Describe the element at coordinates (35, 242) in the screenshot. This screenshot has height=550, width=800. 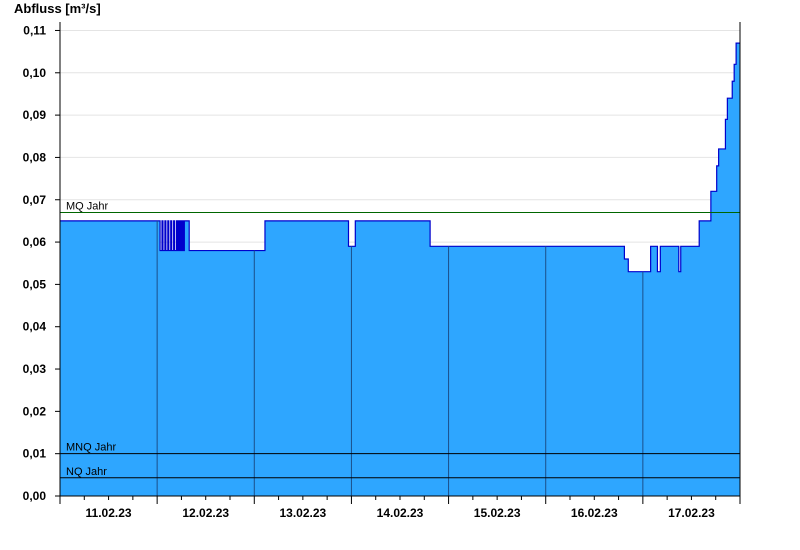
I see `y-tick-label: 0,06` at that location.